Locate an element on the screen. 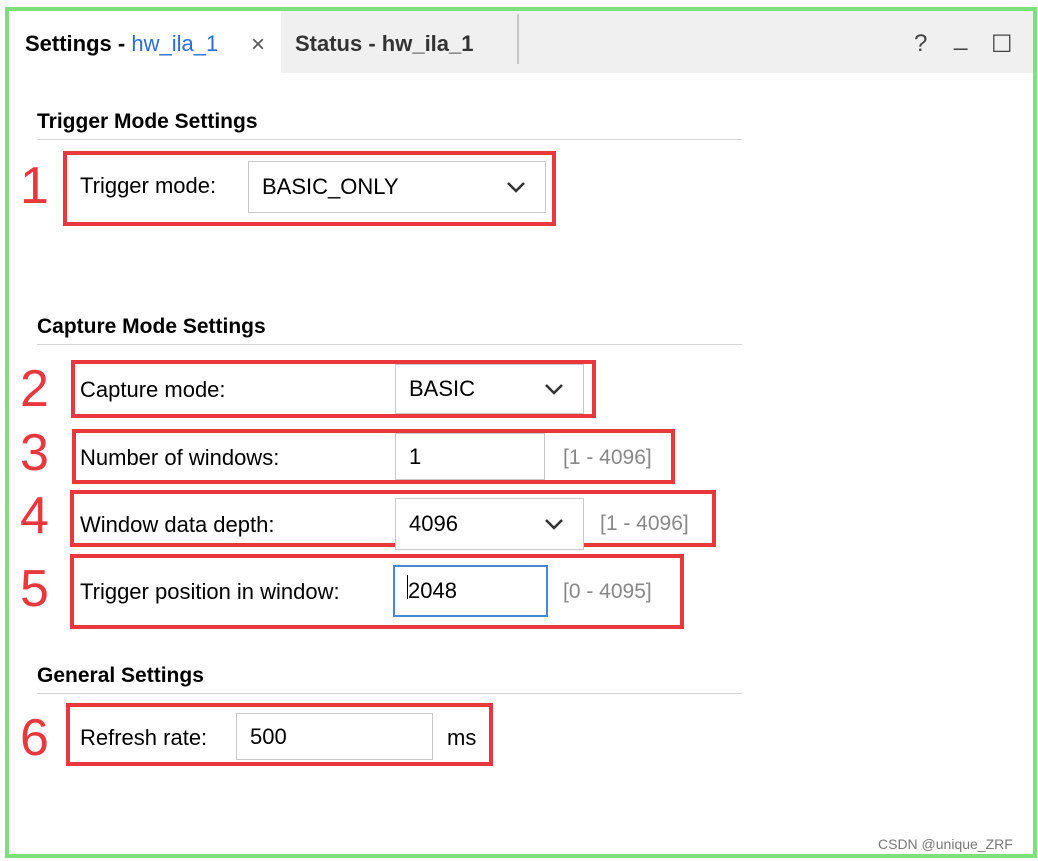 This screenshot has height=861, width=1038. help-icon: ? is located at coordinates (920, 44).